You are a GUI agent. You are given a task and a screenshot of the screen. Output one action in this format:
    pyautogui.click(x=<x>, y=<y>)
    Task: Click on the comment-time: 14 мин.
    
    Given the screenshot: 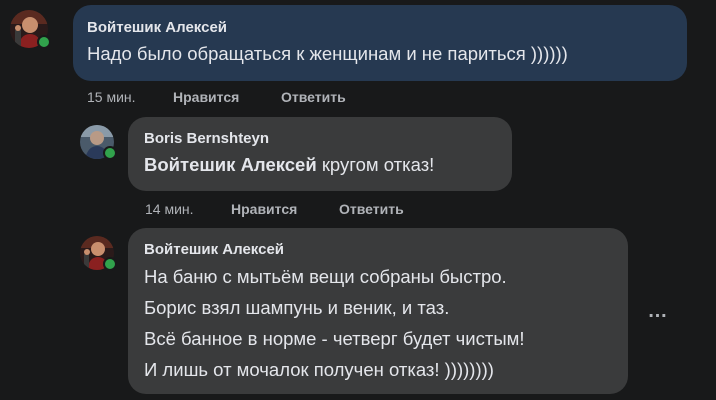 What is the action you would take?
    pyautogui.click(x=188, y=209)
    